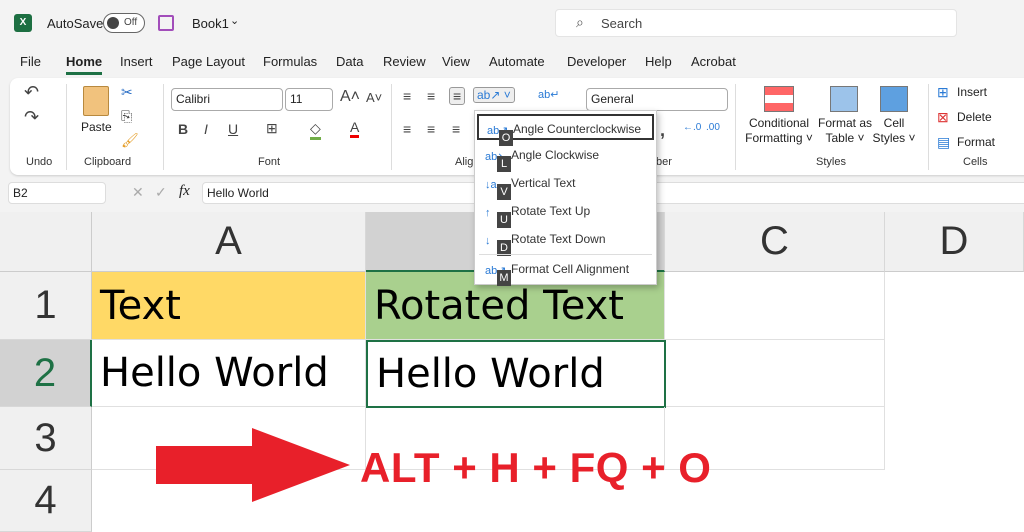  What do you see at coordinates (138, 192) in the screenshot?
I see `cancel-icon: ✕` at bounding box center [138, 192].